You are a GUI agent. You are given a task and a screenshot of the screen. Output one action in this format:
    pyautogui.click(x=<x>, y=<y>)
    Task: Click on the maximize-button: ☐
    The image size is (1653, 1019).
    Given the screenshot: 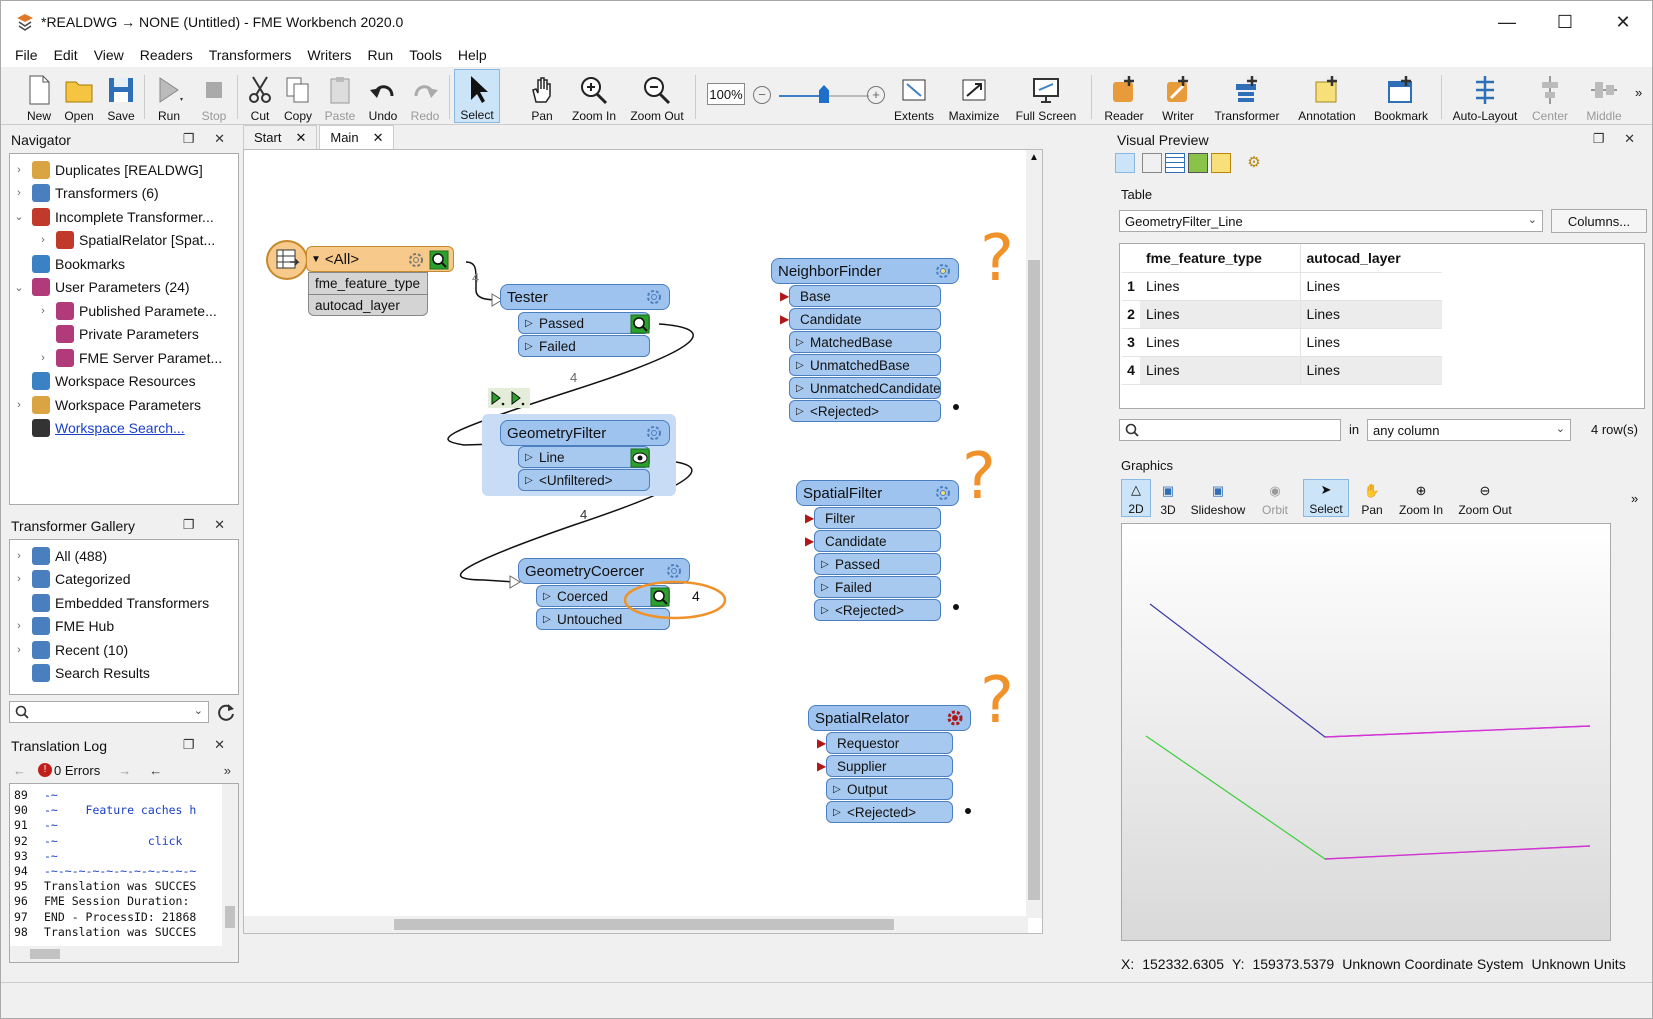 What is the action you would take?
    pyautogui.click(x=1565, y=22)
    